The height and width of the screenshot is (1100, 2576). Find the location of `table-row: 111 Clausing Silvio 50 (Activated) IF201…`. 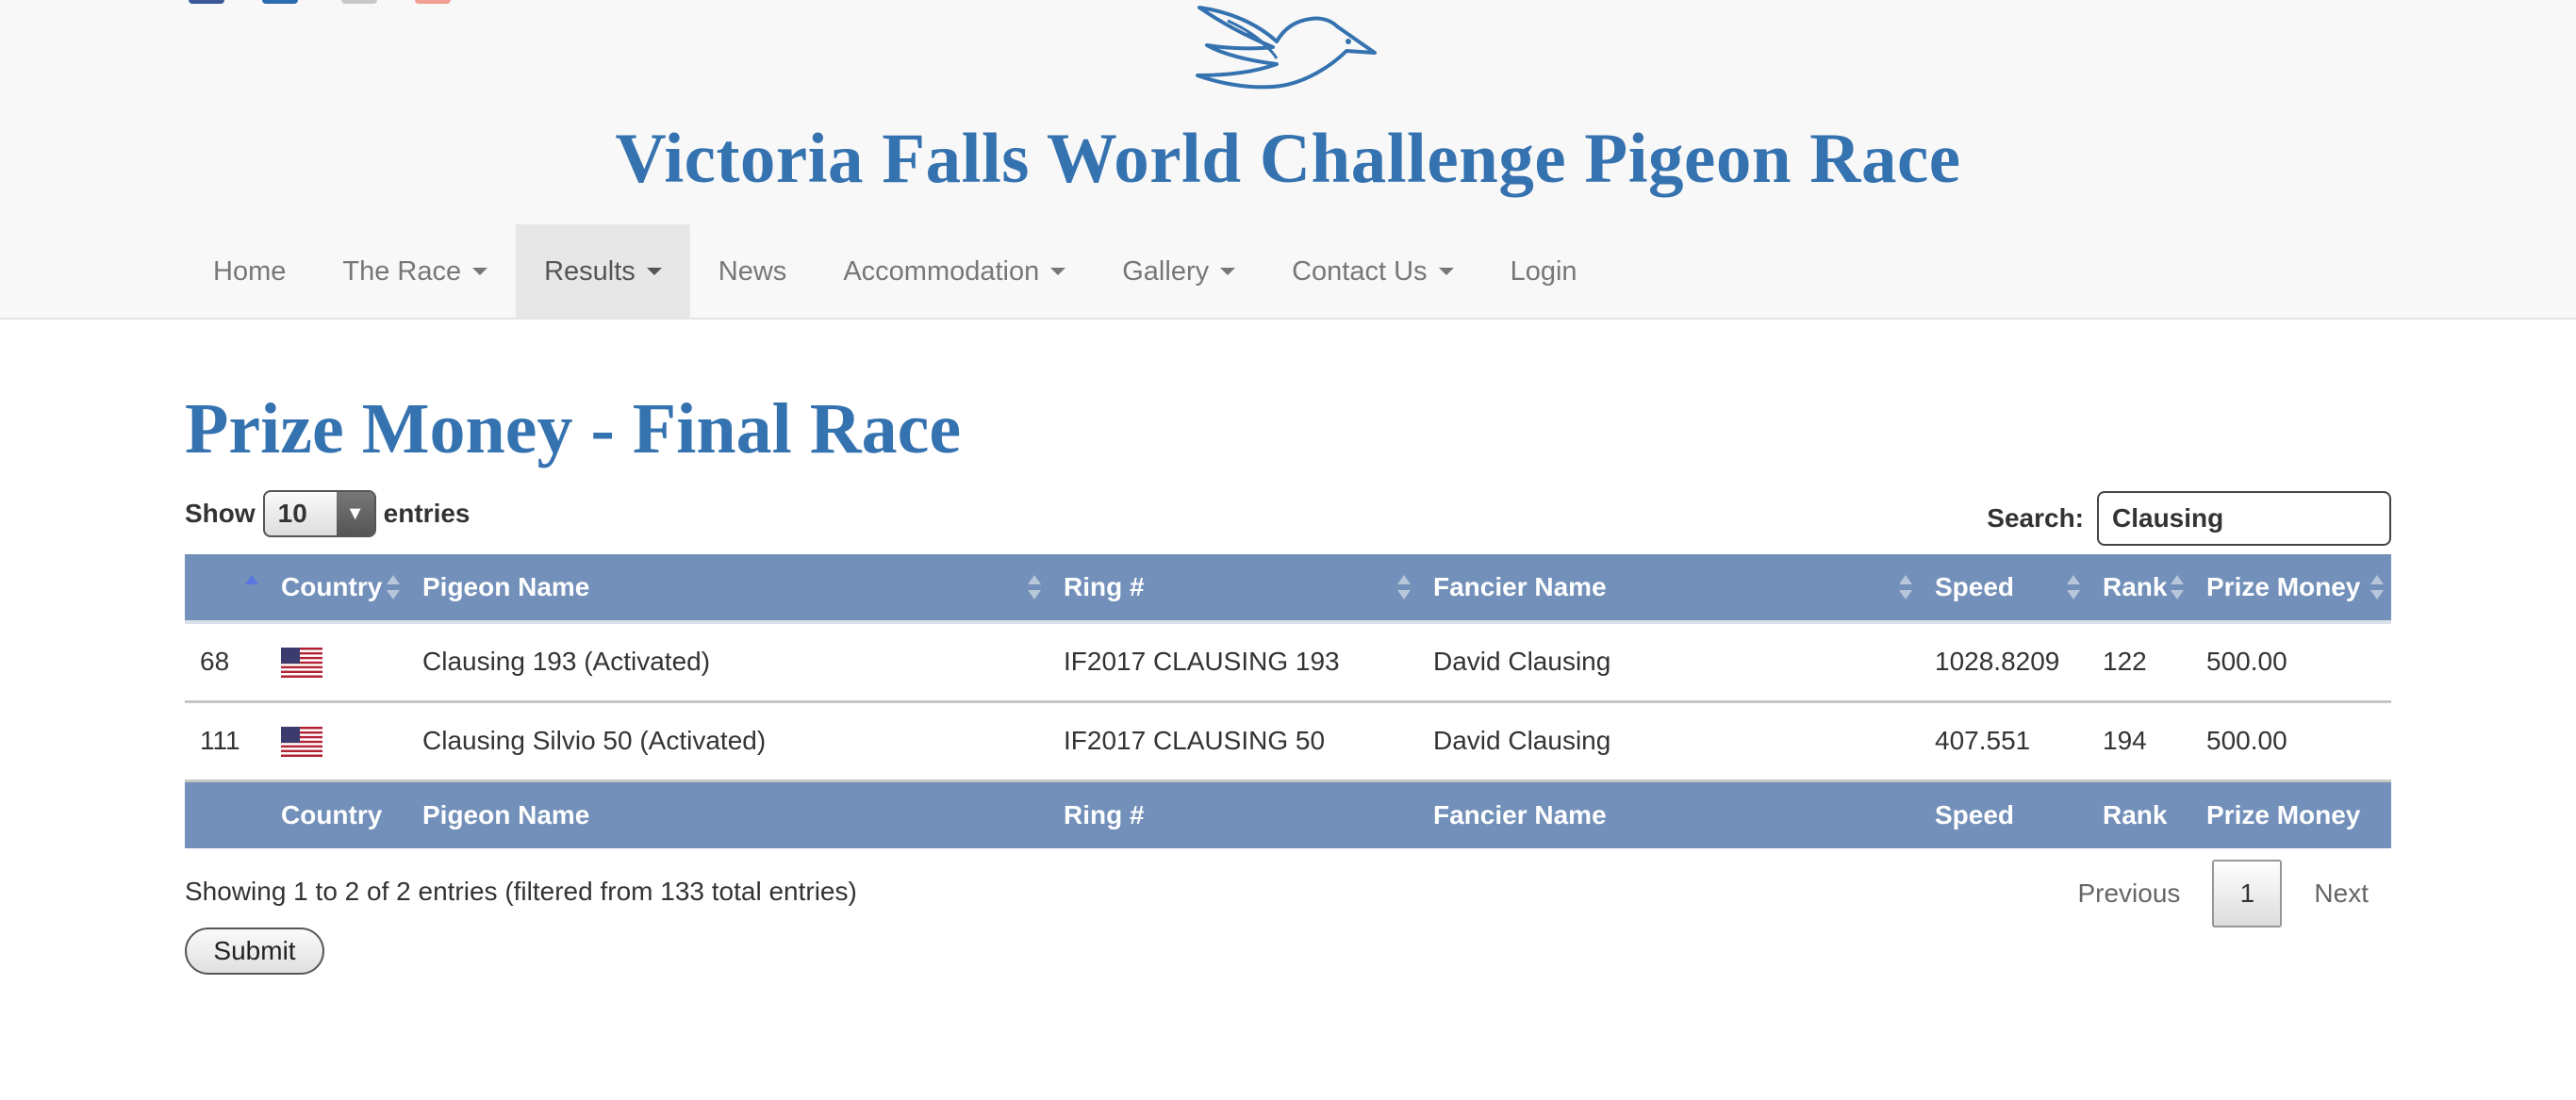

table-row: 111 Clausing Silvio 50 (Activated) IF201… is located at coordinates (1288, 741).